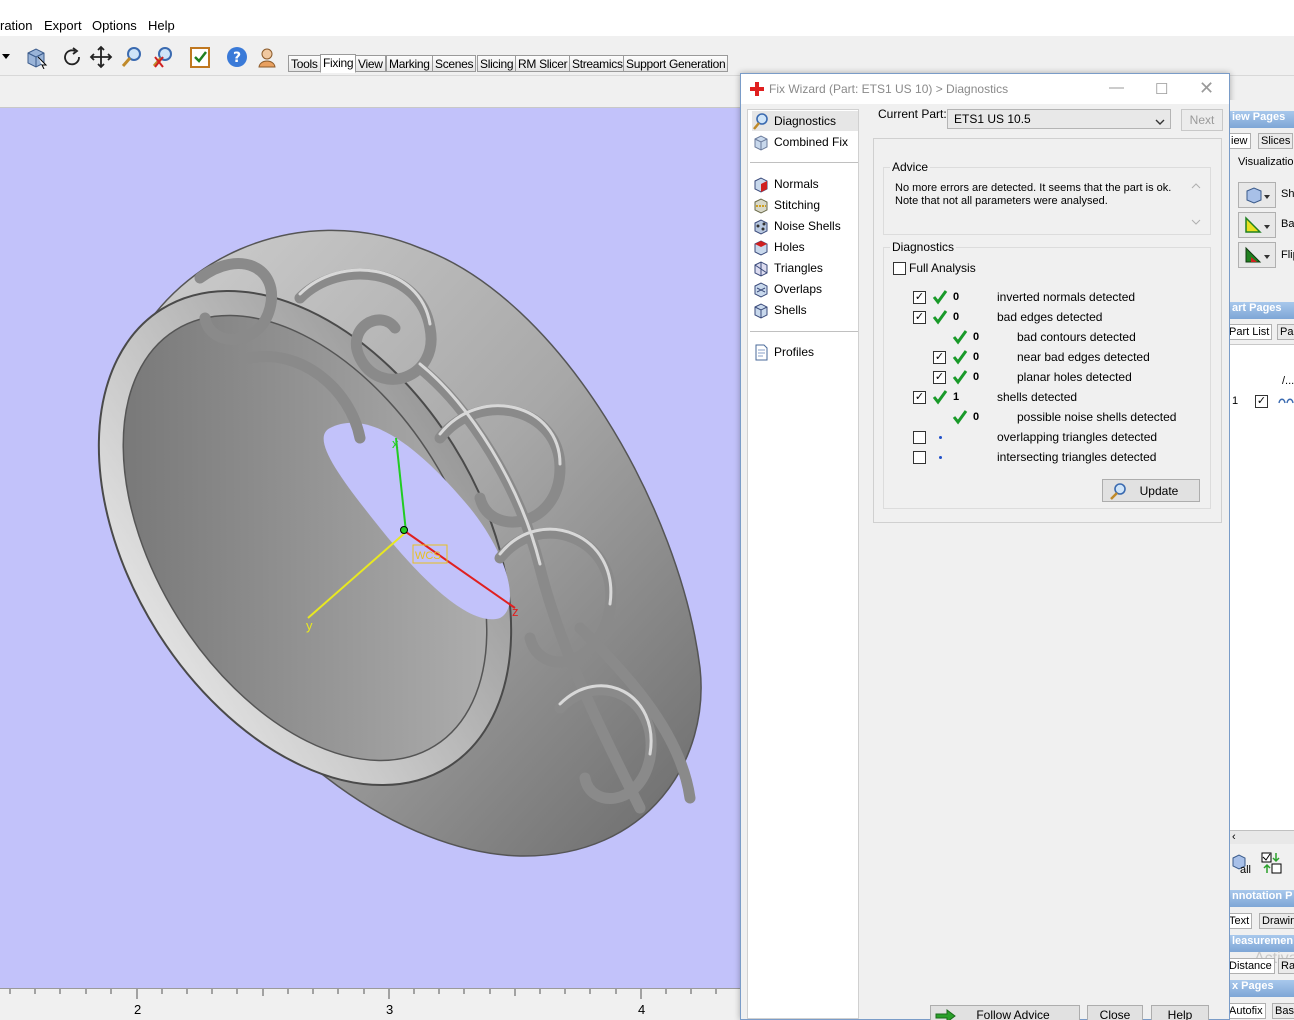 This screenshot has height=1020, width=1294. What do you see at coordinates (1257, 195) in the screenshot?
I see `shade-mode-button` at bounding box center [1257, 195].